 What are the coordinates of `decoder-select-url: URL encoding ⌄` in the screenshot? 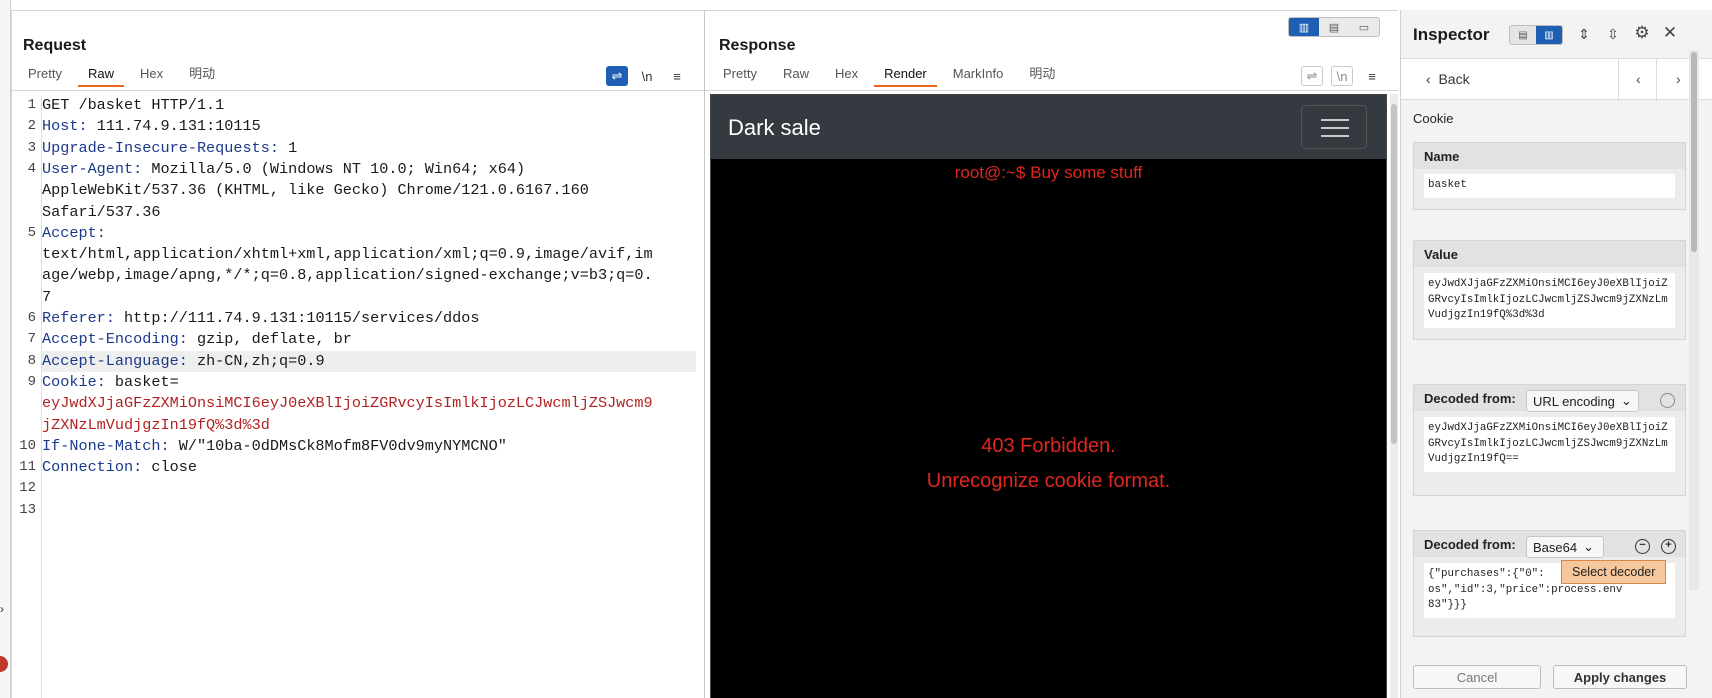 It's located at (1582, 401).